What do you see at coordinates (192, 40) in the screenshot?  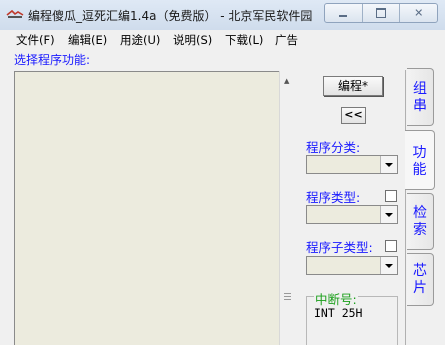 I see `menu-help: 说明(S)` at bounding box center [192, 40].